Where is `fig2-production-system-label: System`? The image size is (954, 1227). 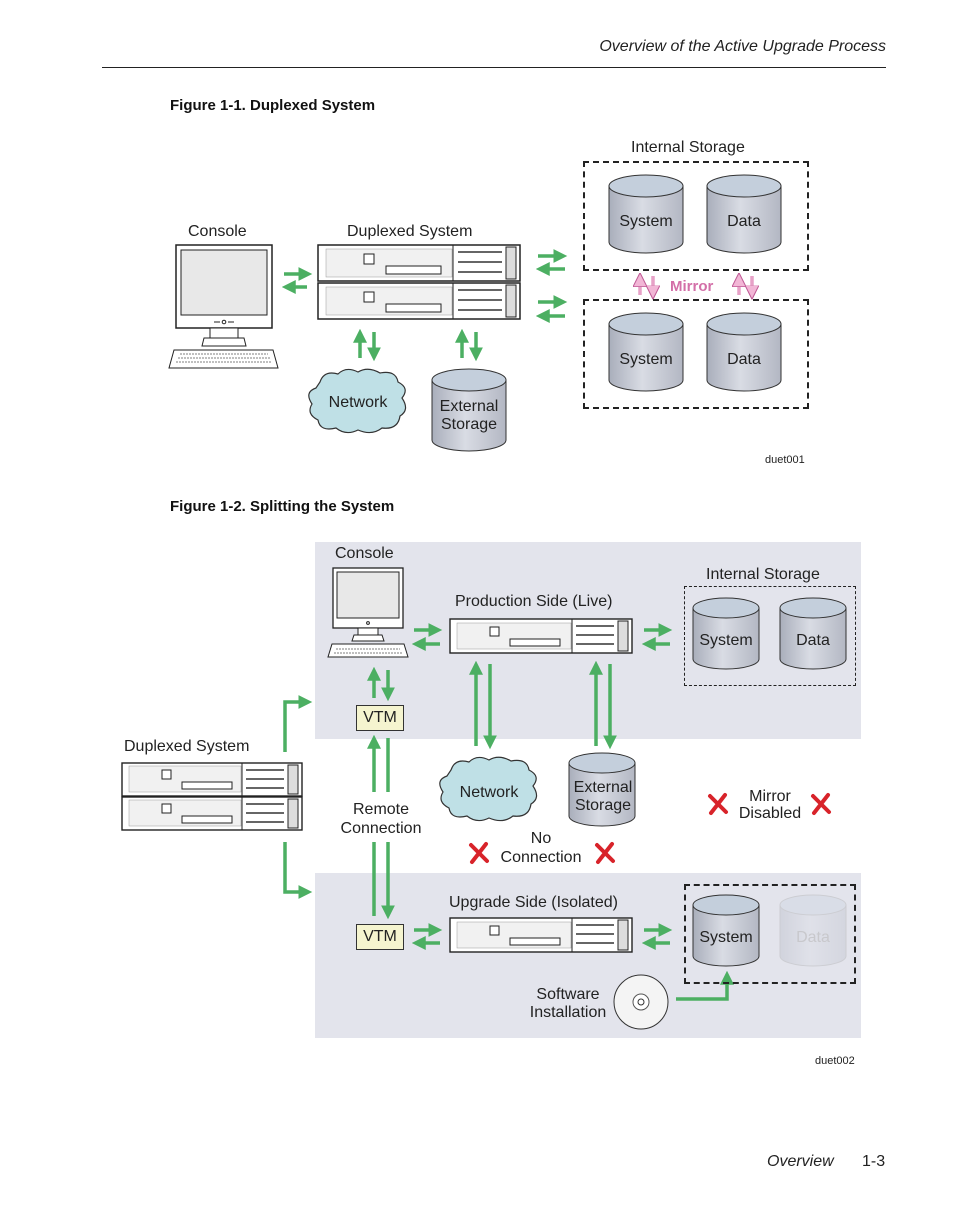 fig2-production-system-label: System is located at coordinates (726, 640).